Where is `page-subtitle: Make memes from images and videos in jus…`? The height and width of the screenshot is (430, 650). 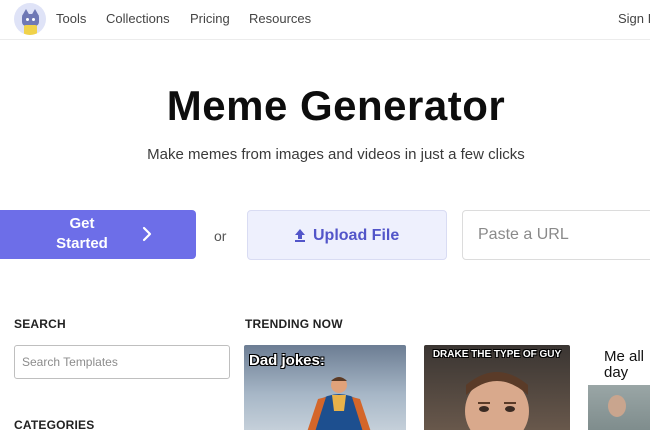 page-subtitle: Make memes from images and videos in jus… is located at coordinates (336, 154).